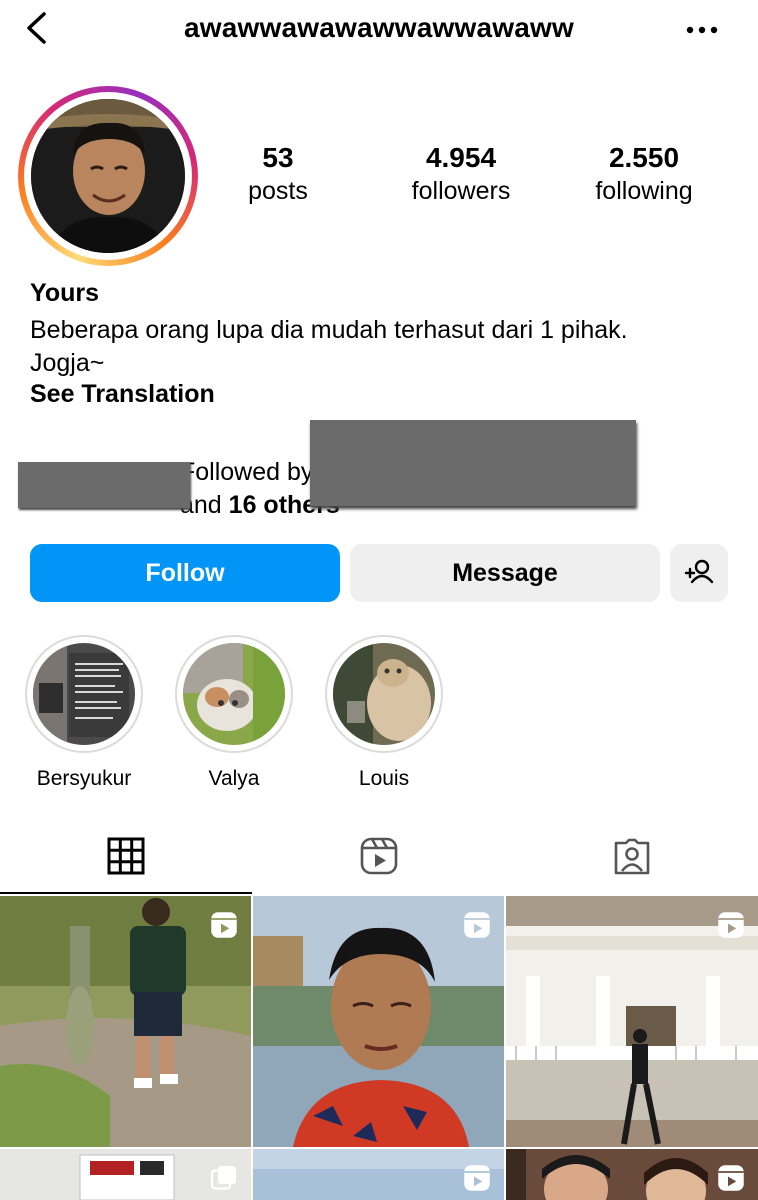  I want to click on add-user-icon, so click(699, 571).